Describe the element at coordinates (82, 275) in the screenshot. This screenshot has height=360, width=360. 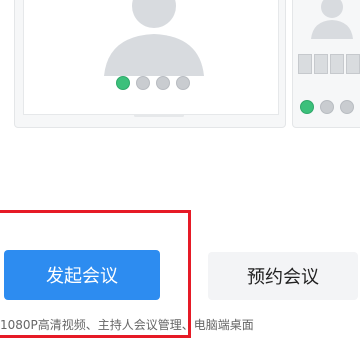
I see `start-meeting-button: 发起会议` at that location.